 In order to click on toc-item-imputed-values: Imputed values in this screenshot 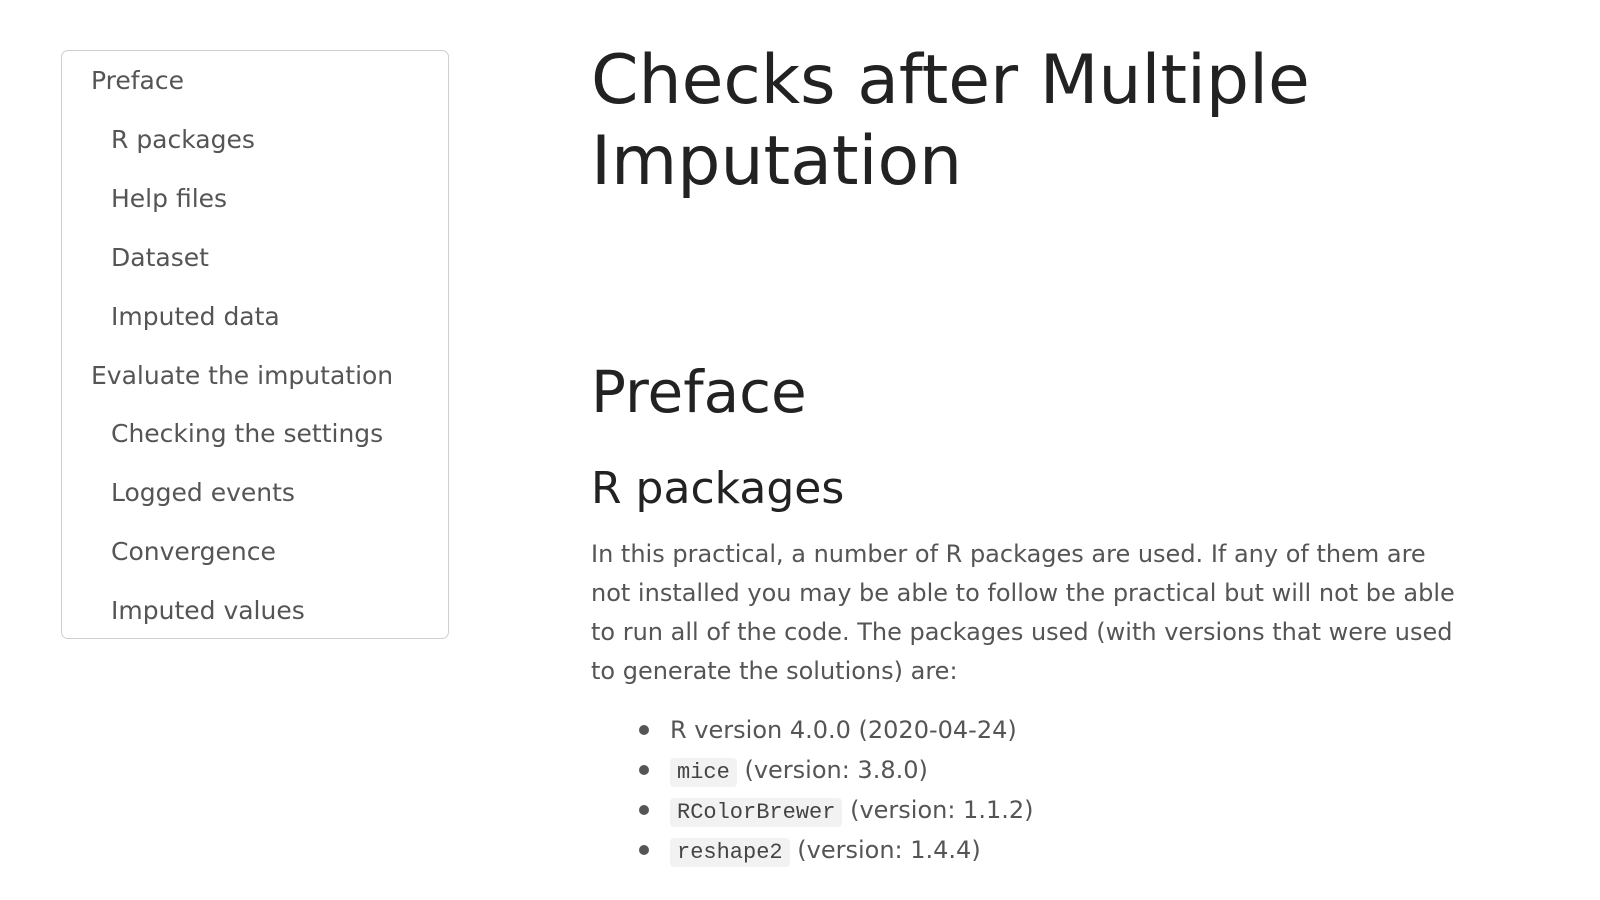, I will do `click(208, 611)`.